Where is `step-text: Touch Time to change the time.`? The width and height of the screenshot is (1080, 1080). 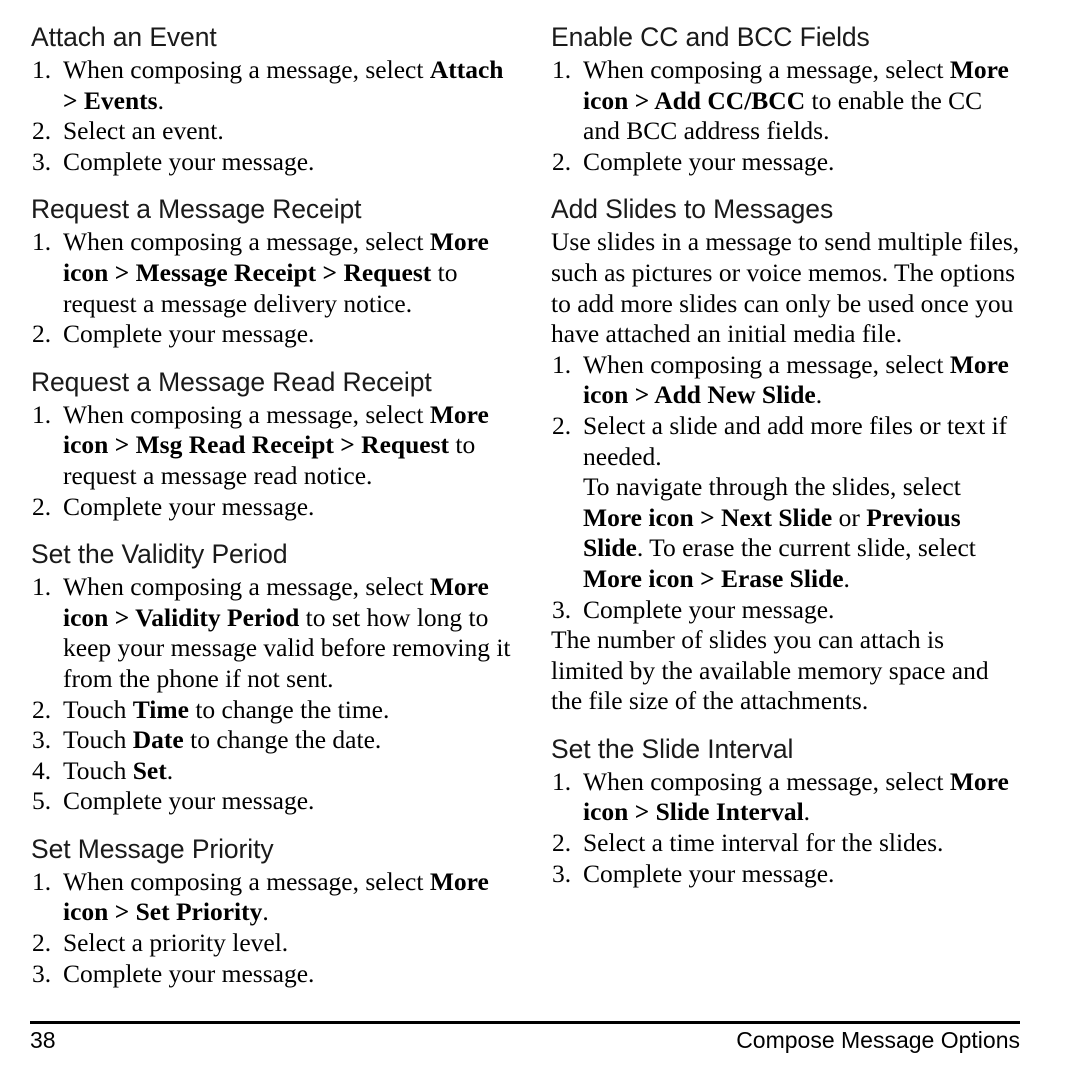 step-text: Touch Time to change the time. is located at coordinates (290, 710).